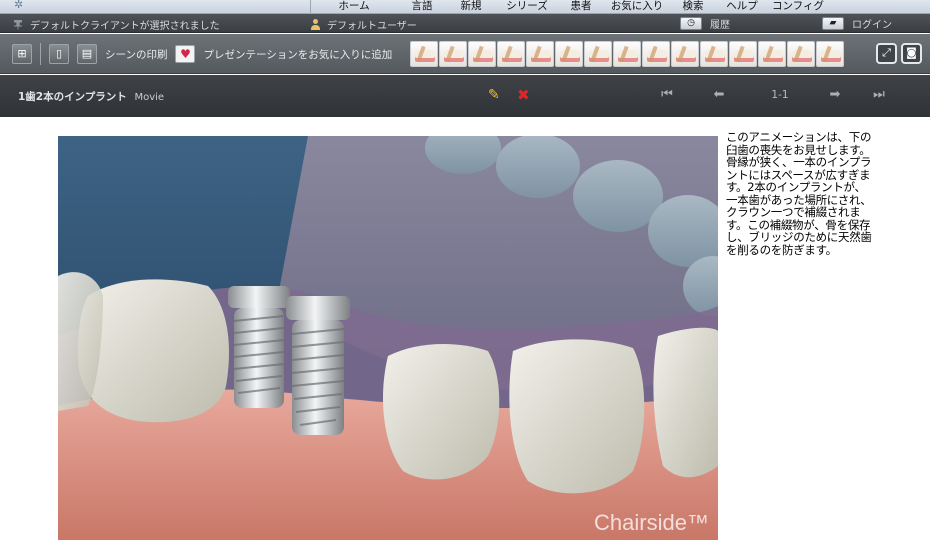 The image size is (930, 540). What do you see at coordinates (879, 94) in the screenshot?
I see `last-page-icon: ⏭` at bounding box center [879, 94].